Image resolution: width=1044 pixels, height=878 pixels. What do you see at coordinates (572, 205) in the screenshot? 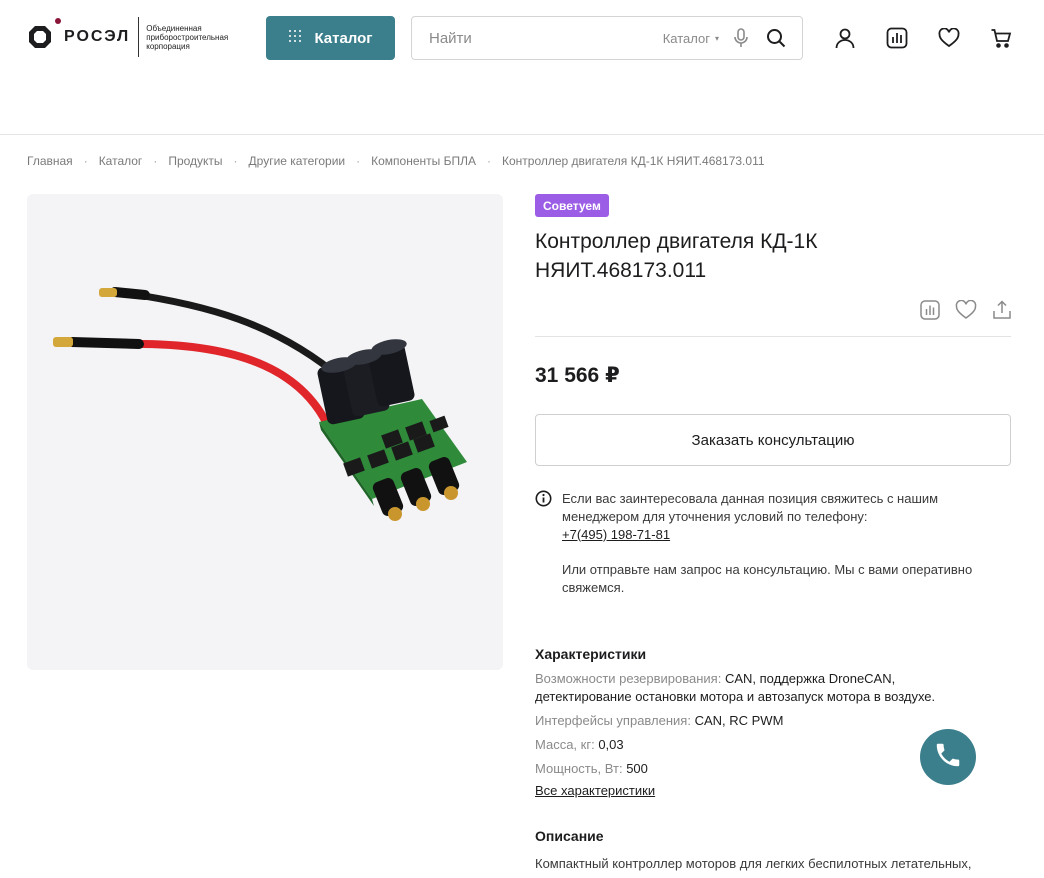
I see `recommended-badge: Советуем` at bounding box center [572, 205].